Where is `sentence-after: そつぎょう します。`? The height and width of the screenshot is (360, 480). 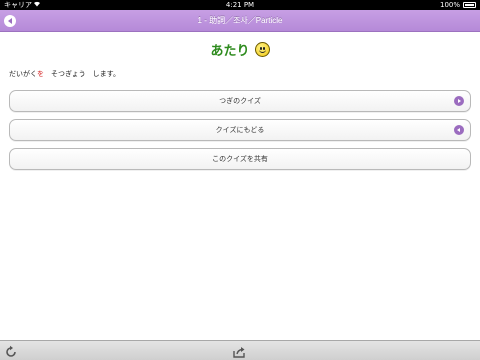 sentence-after: そつぎょう します。 is located at coordinates (82, 74).